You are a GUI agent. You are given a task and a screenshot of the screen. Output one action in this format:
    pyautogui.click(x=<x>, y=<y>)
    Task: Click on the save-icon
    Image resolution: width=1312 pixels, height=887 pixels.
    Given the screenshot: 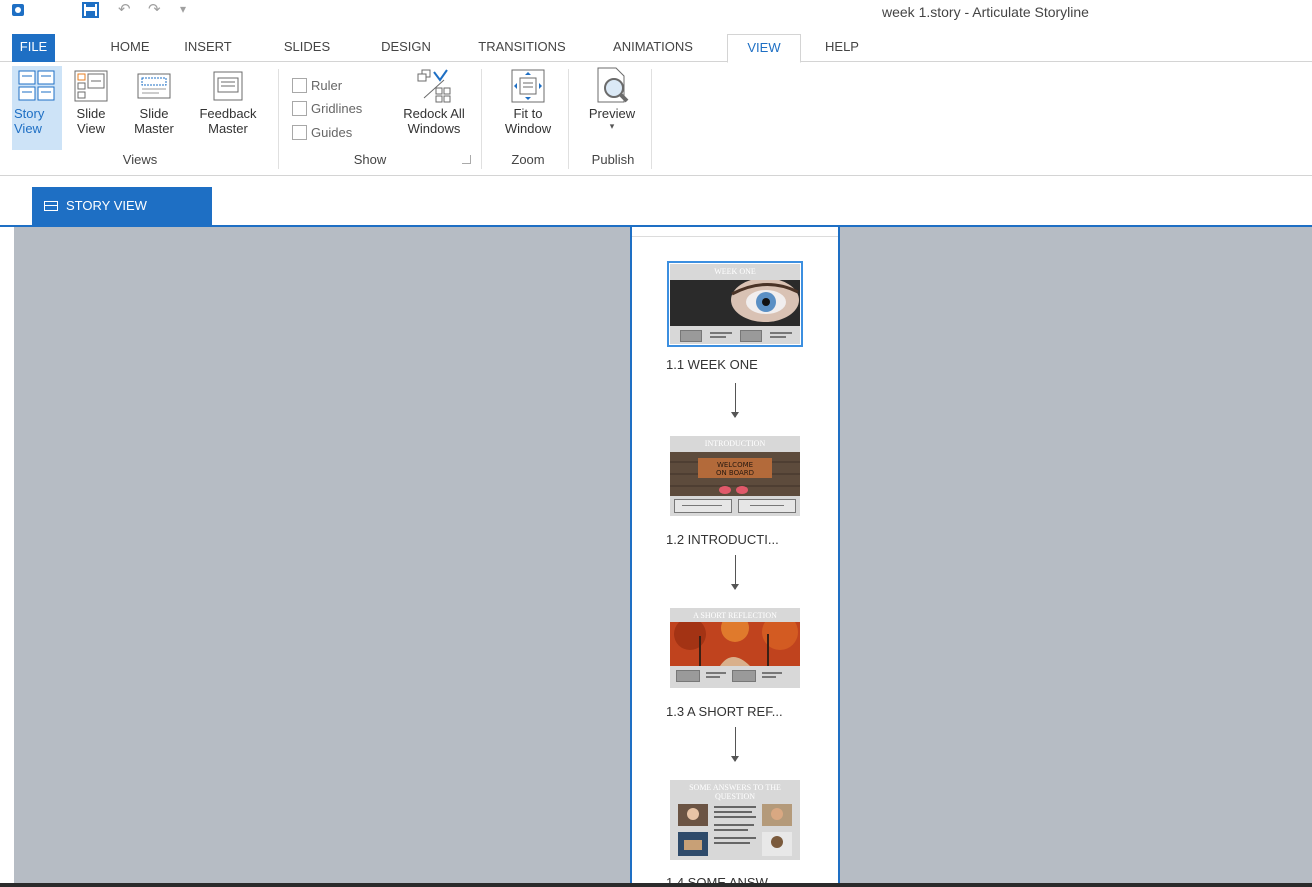 What is the action you would take?
    pyautogui.click(x=90, y=10)
    